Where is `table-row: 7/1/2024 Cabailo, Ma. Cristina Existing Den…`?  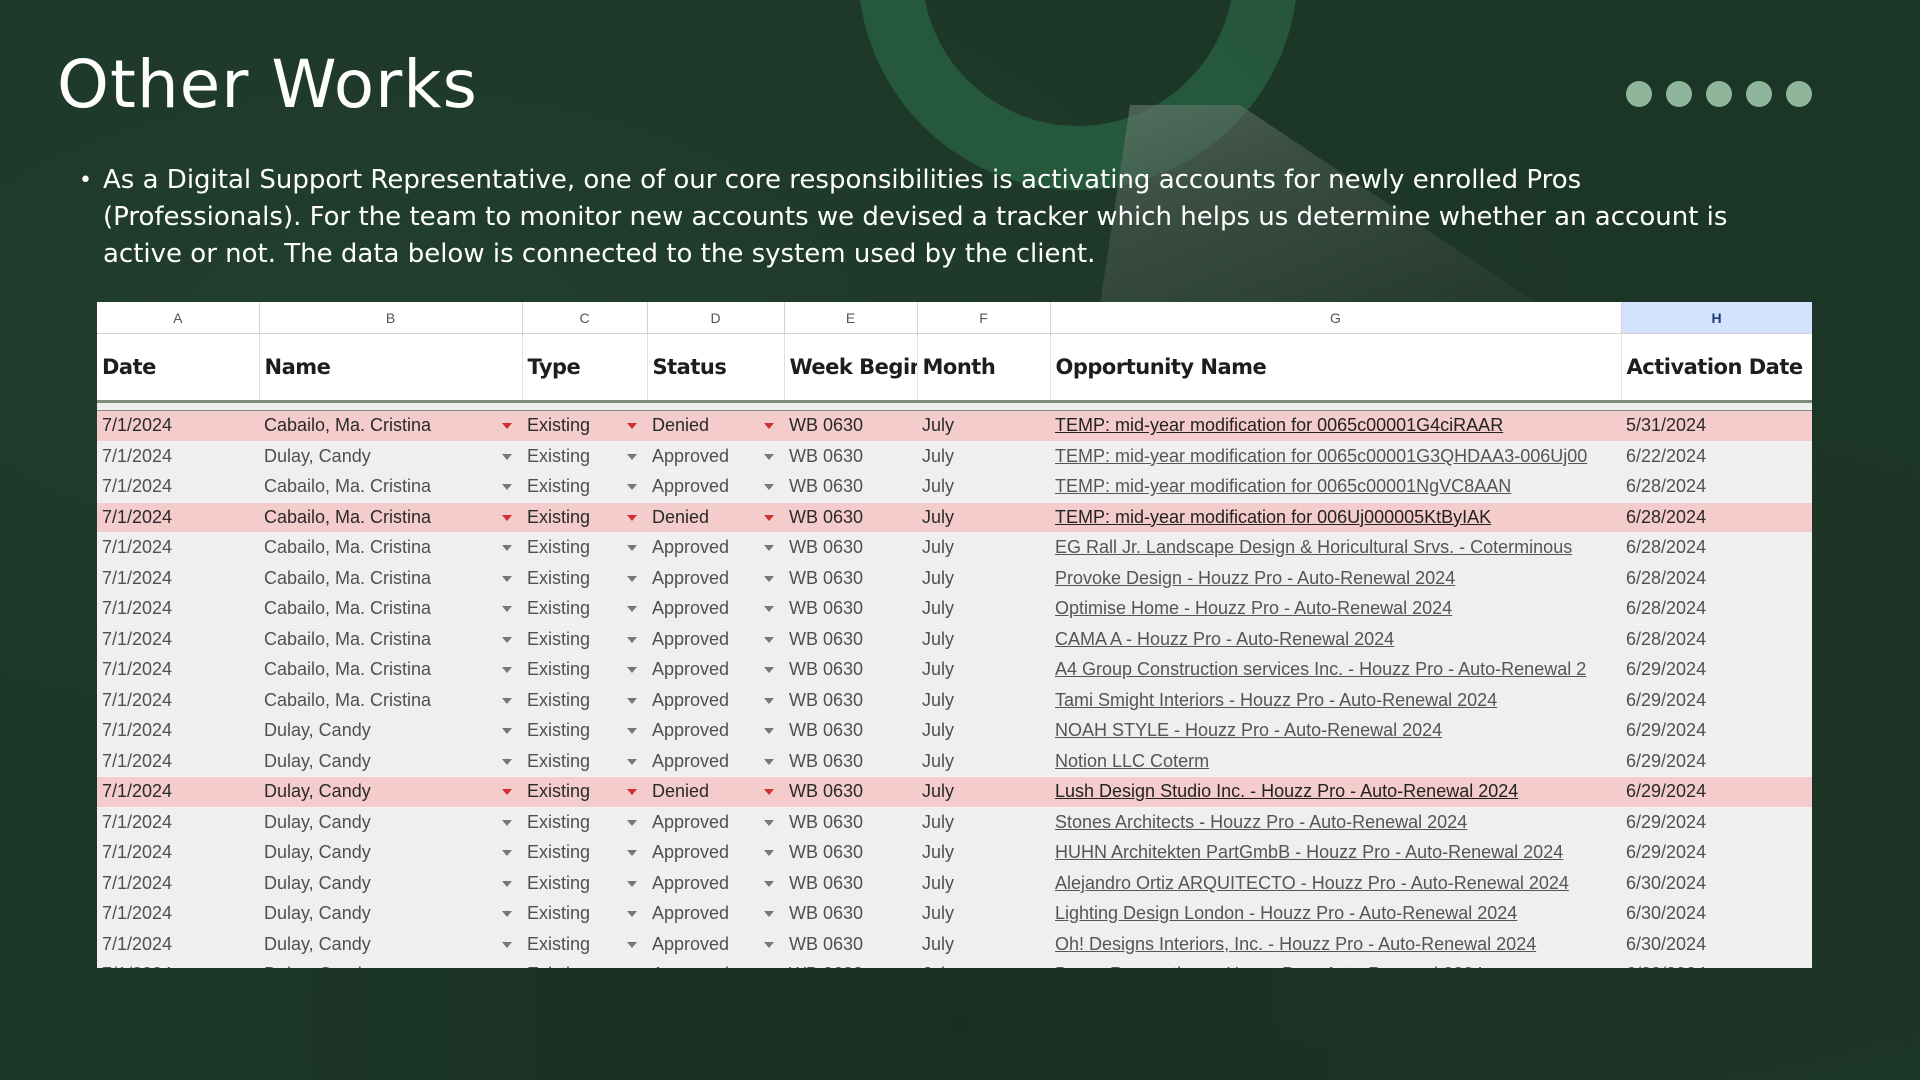 table-row: 7/1/2024 Cabailo, Ma. Cristina Existing Den… is located at coordinates (954, 426).